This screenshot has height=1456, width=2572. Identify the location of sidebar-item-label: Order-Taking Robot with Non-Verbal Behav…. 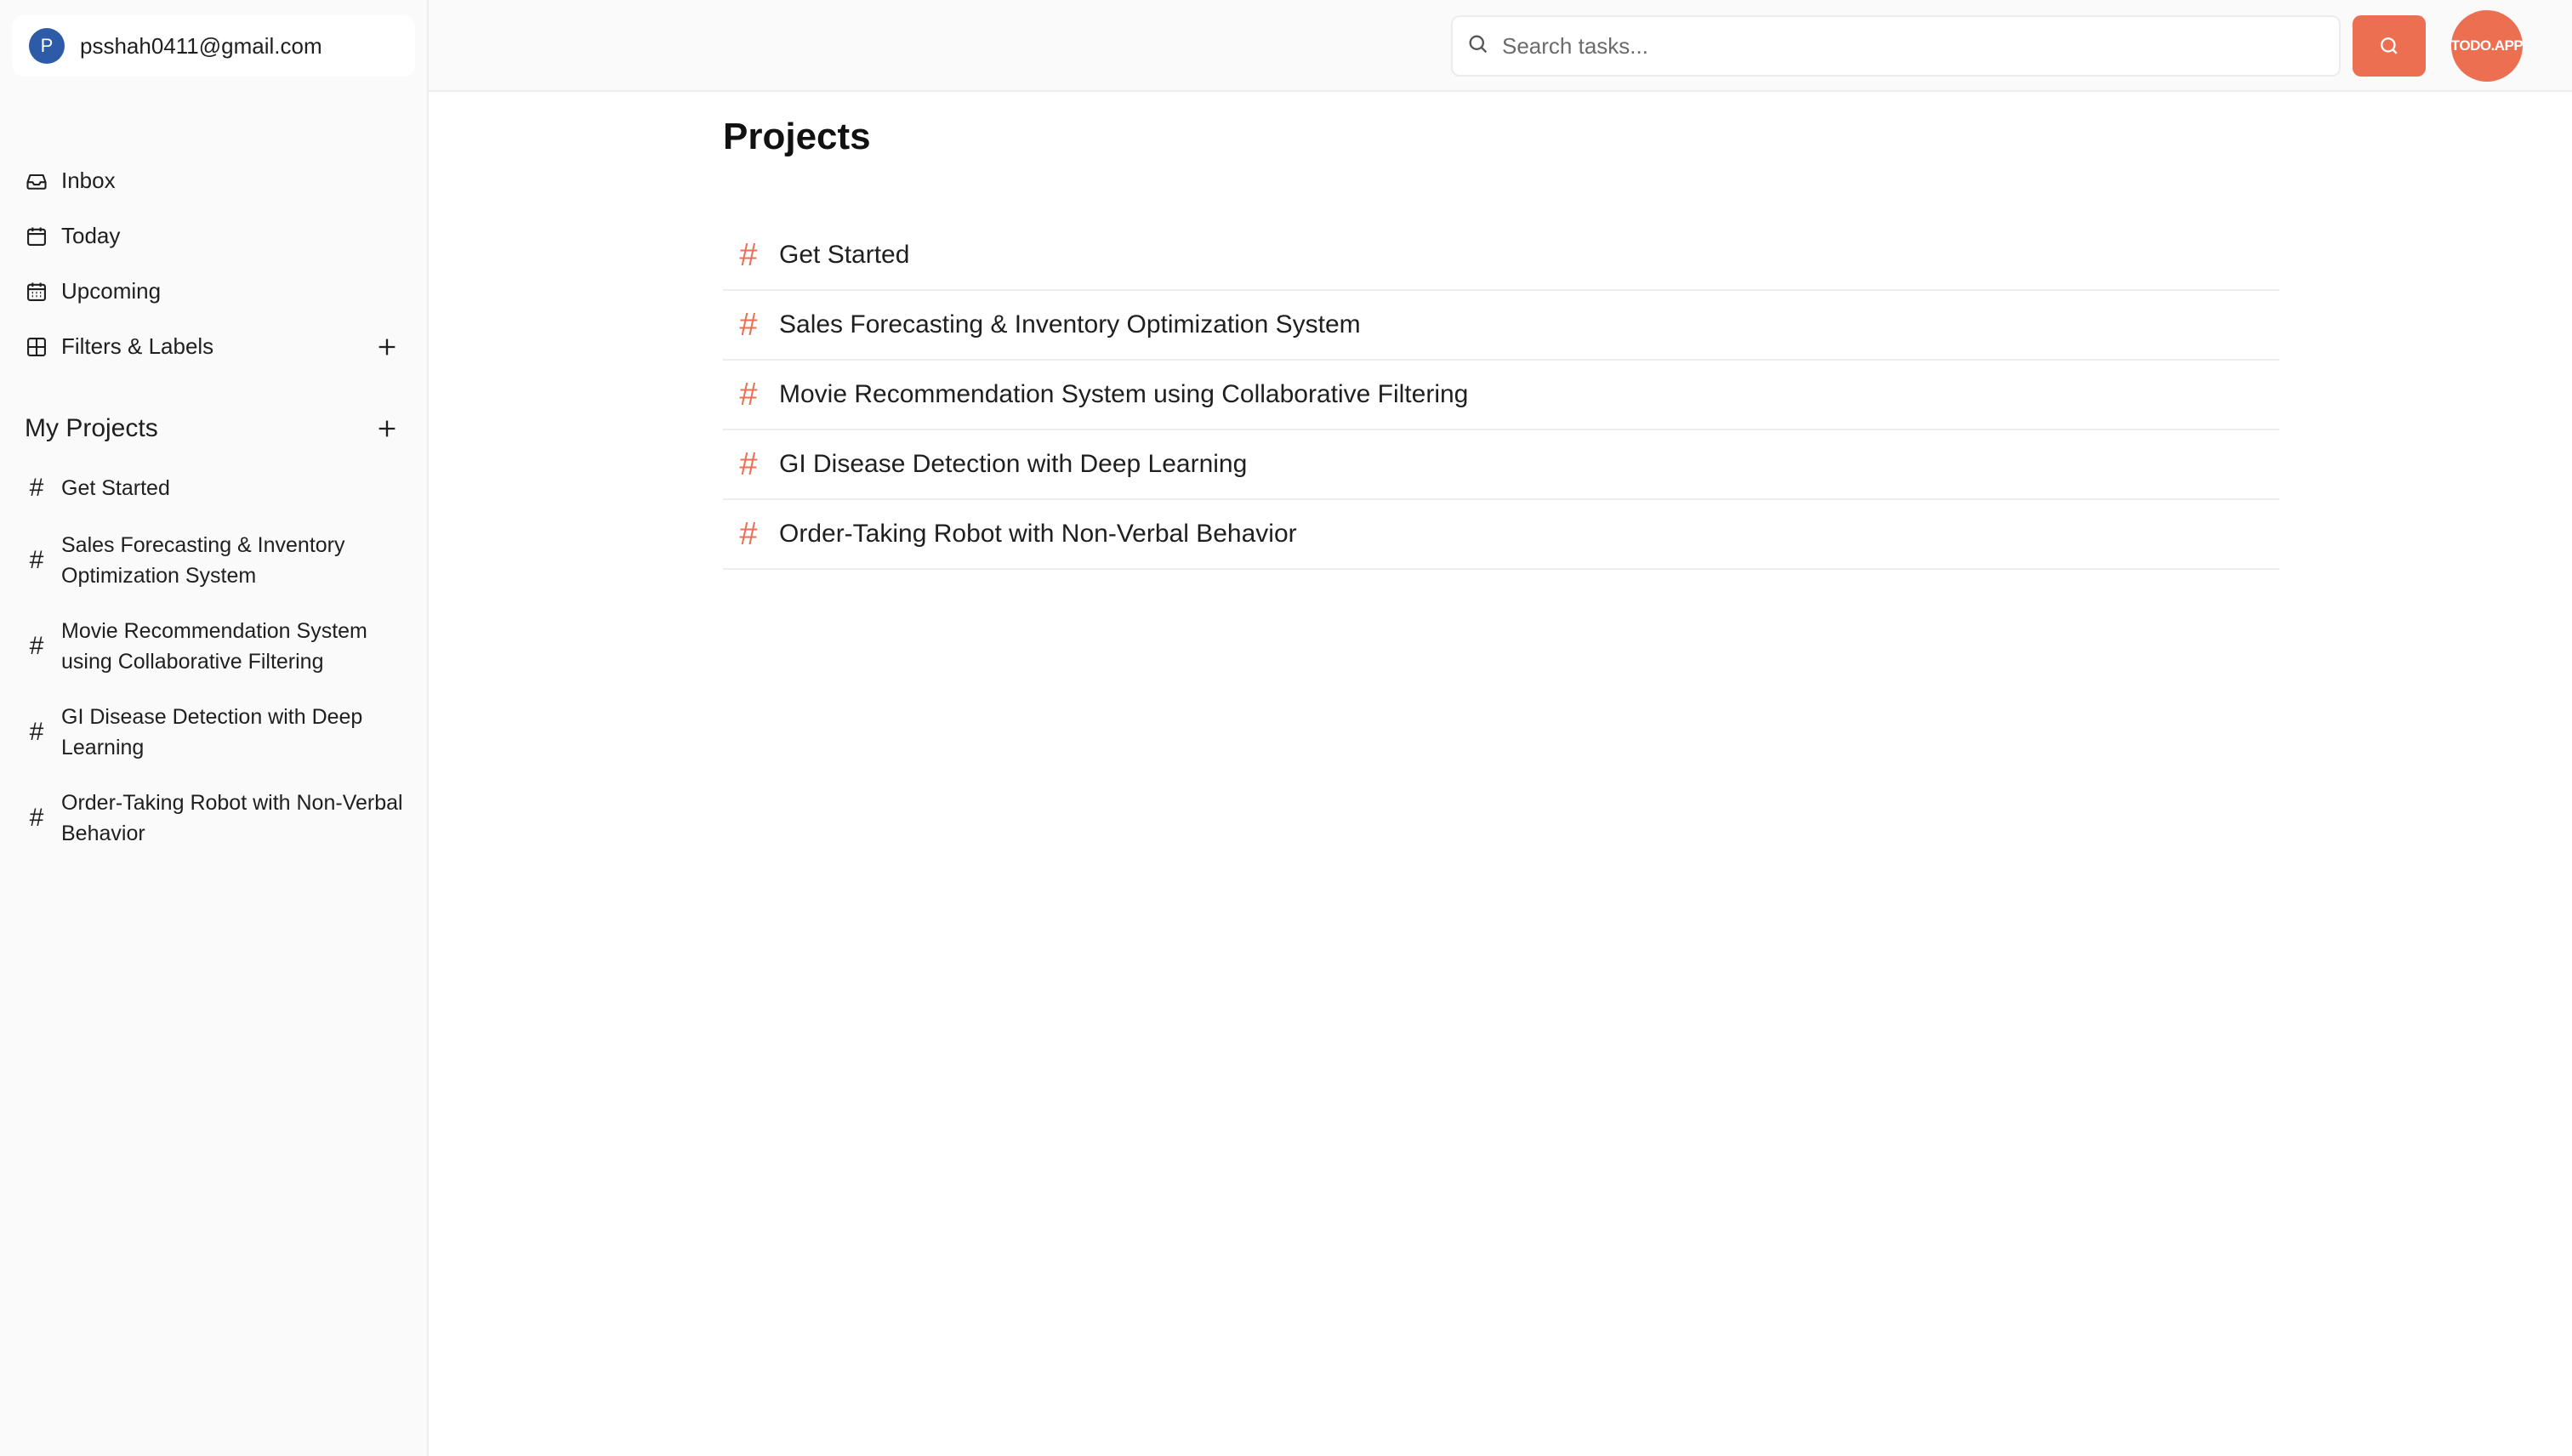
(232, 818).